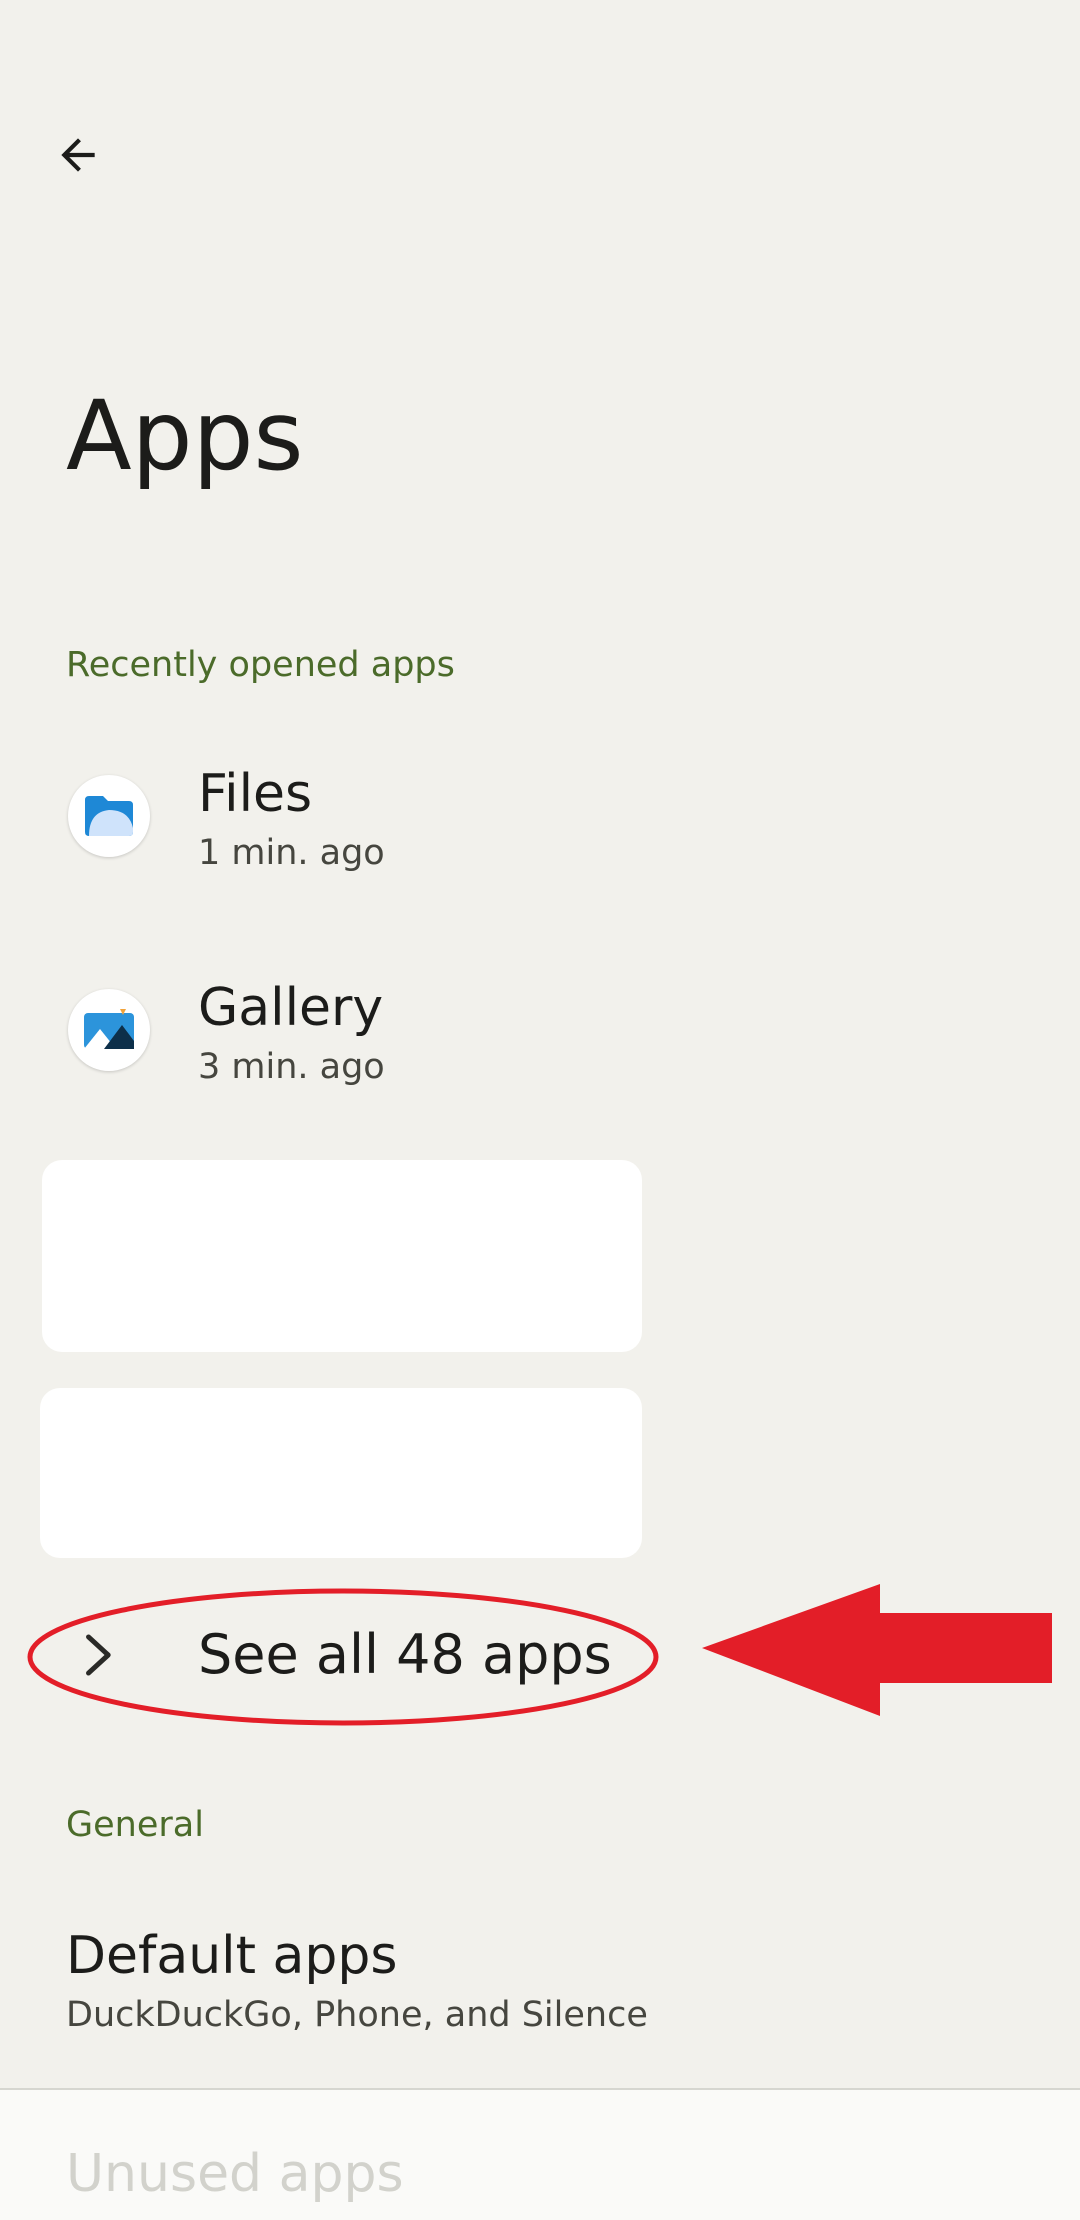 The width and height of the screenshot is (1080, 2220). I want to click on page-title: Apps, so click(185, 436).